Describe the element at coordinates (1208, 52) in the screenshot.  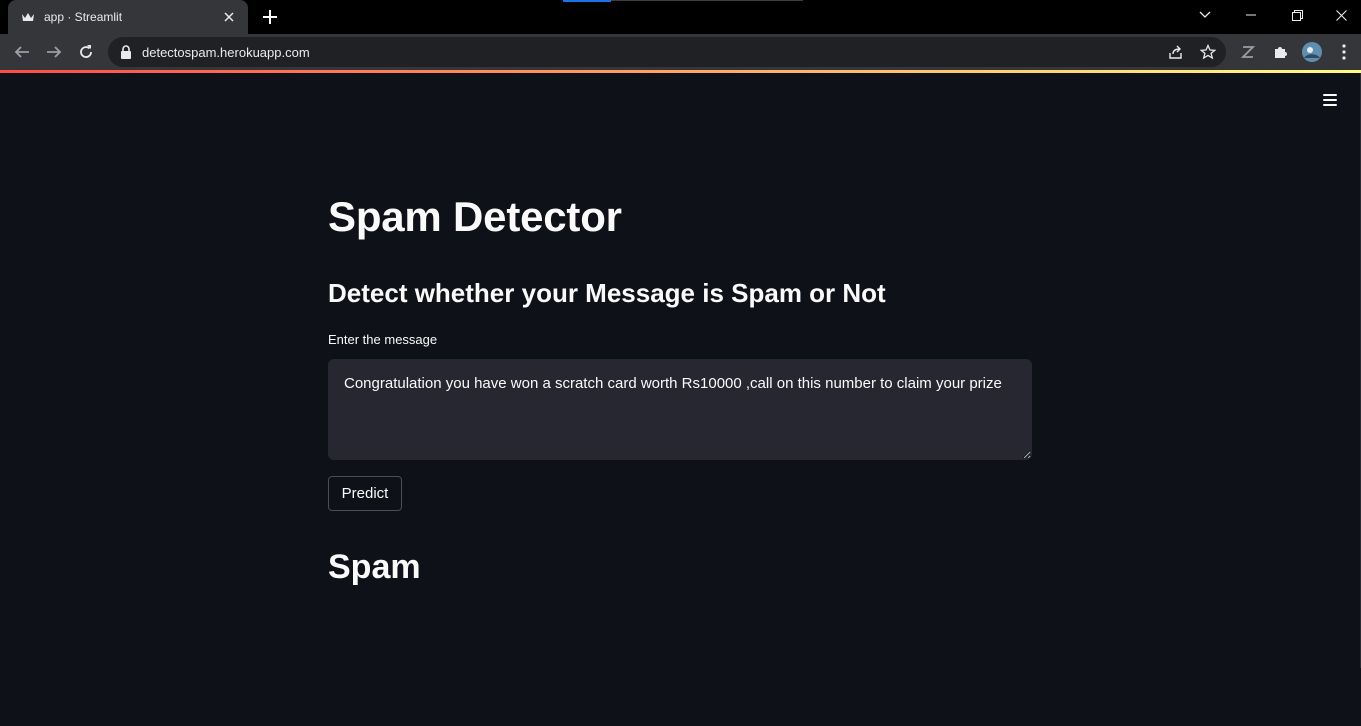
I see `bookmark-star-icon` at that location.